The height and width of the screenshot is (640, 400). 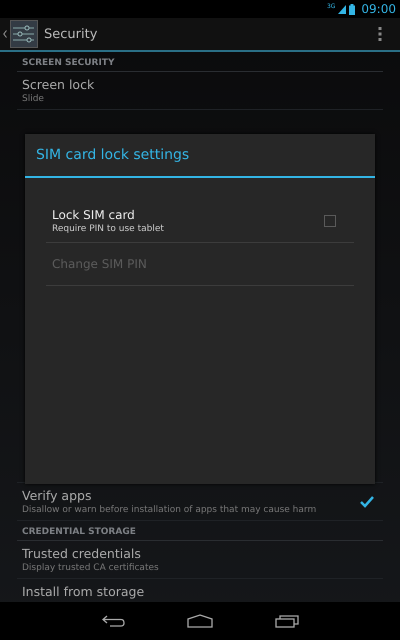 I want to click on back-icon, so click(x=113, y=621).